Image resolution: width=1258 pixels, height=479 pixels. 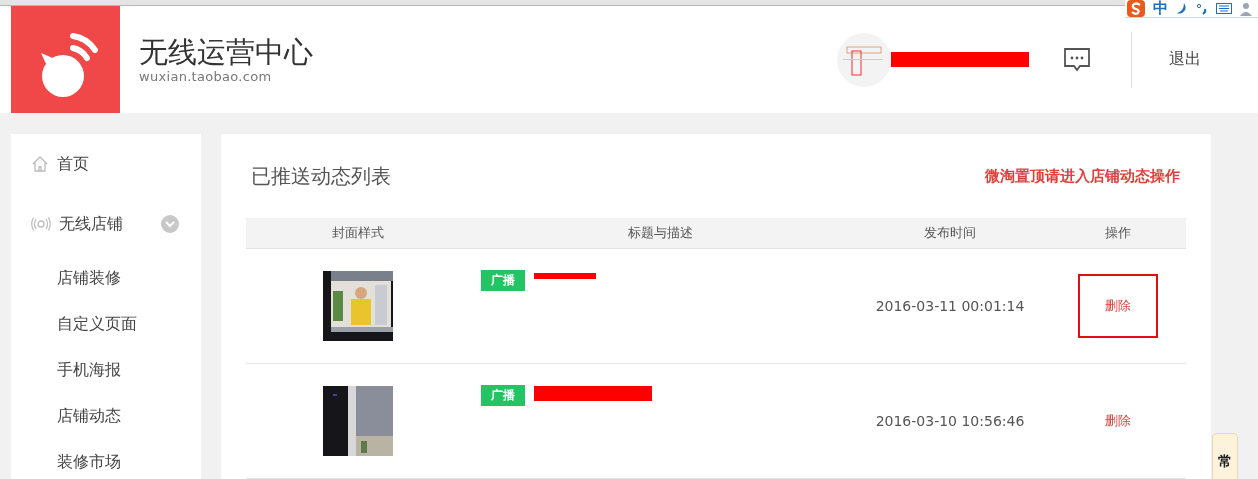 What do you see at coordinates (950, 233) in the screenshot?
I see `column-header: 发布时间` at bounding box center [950, 233].